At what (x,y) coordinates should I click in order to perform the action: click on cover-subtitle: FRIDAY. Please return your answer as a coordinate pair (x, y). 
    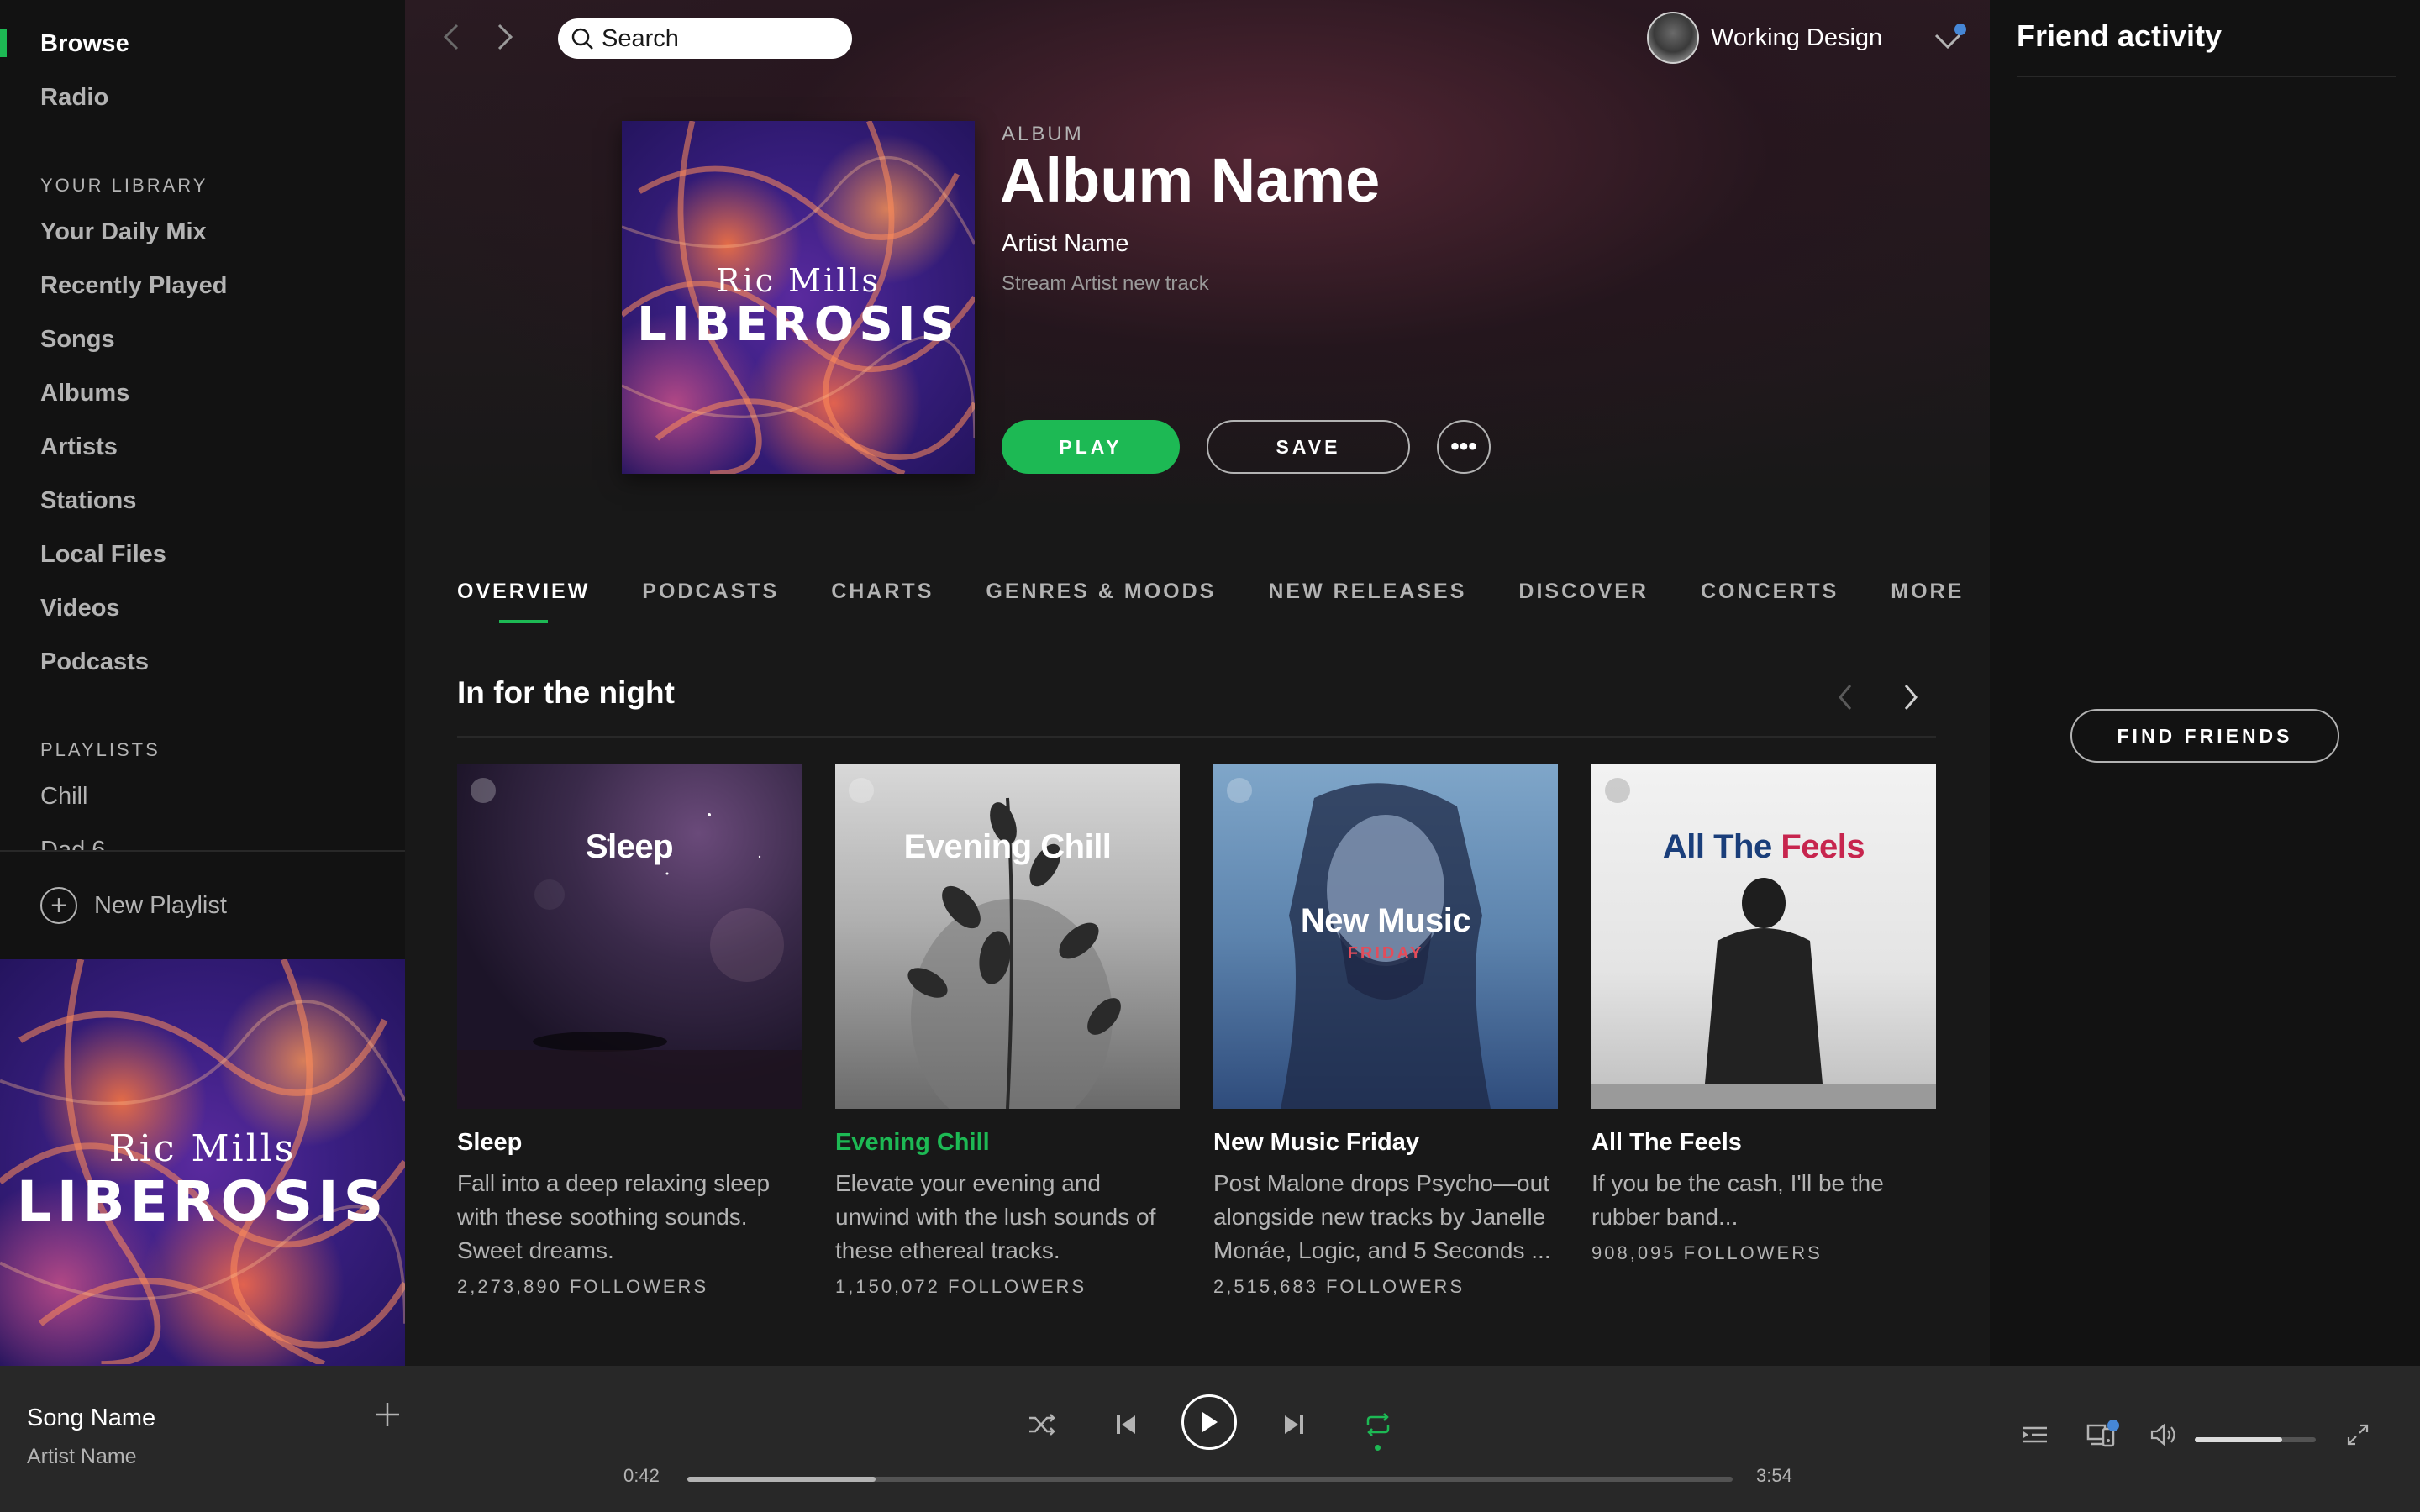
    Looking at the image, I should click on (1385, 953).